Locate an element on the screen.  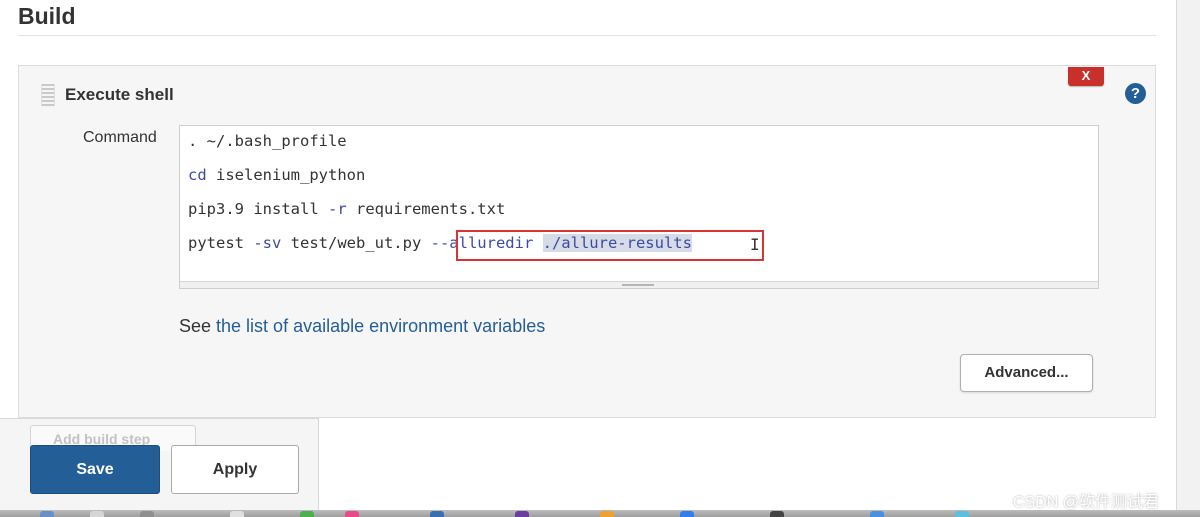
annotation-highlight-box is located at coordinates (610, 245).